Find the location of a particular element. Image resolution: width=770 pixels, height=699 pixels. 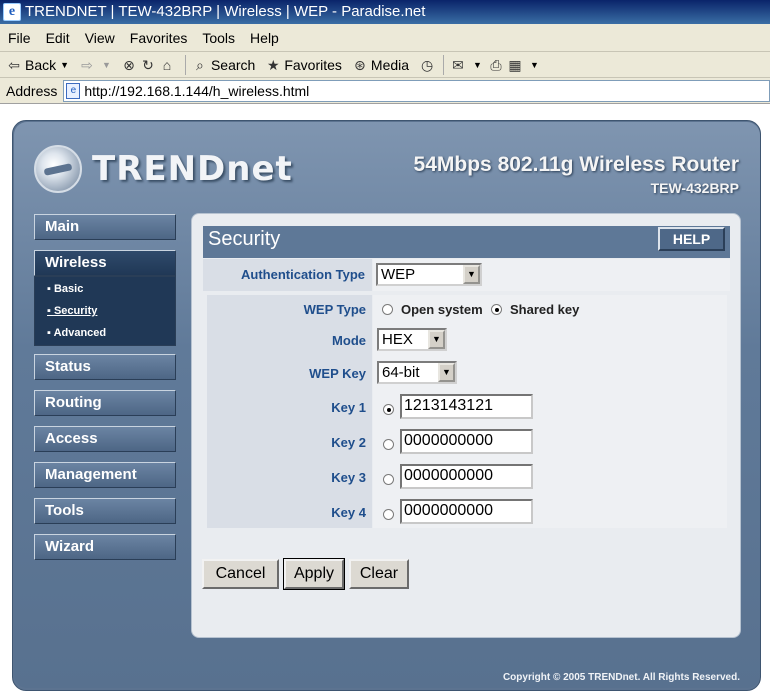

submenu-item-advanced: ▪ Advanced is located at coordinates (76, 333).